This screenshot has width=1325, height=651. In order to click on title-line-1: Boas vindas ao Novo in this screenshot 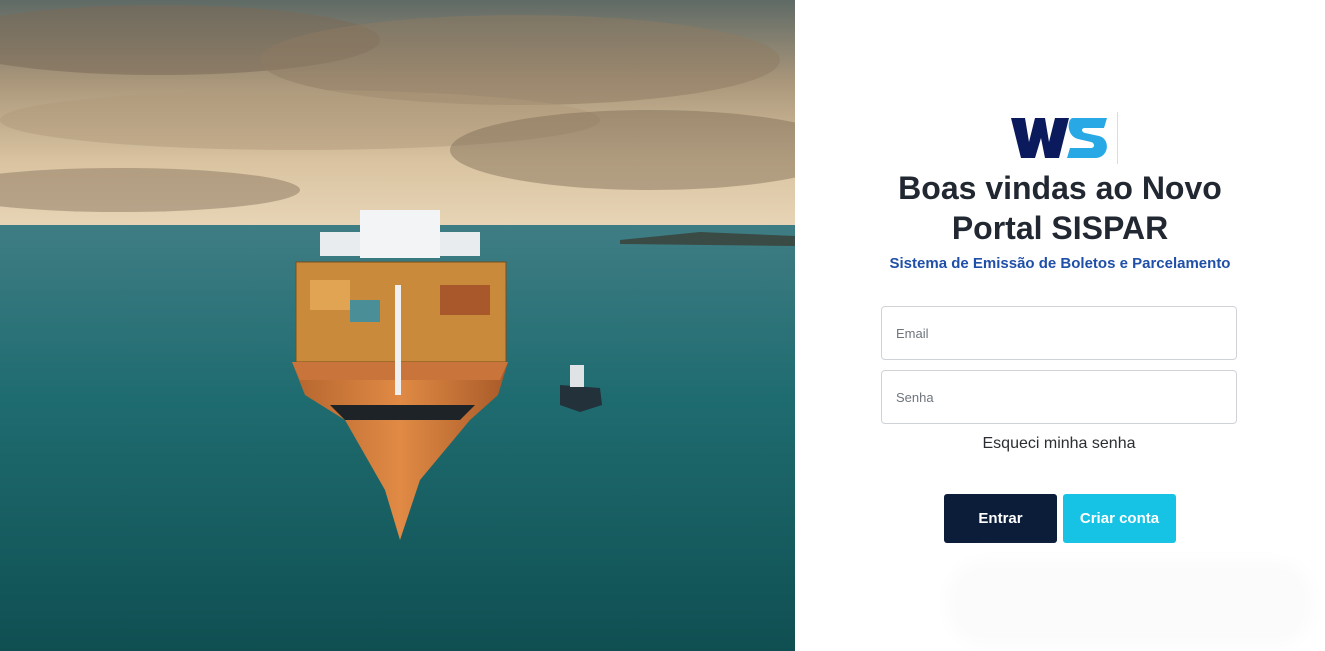, I will do `click(1060, 188)`.